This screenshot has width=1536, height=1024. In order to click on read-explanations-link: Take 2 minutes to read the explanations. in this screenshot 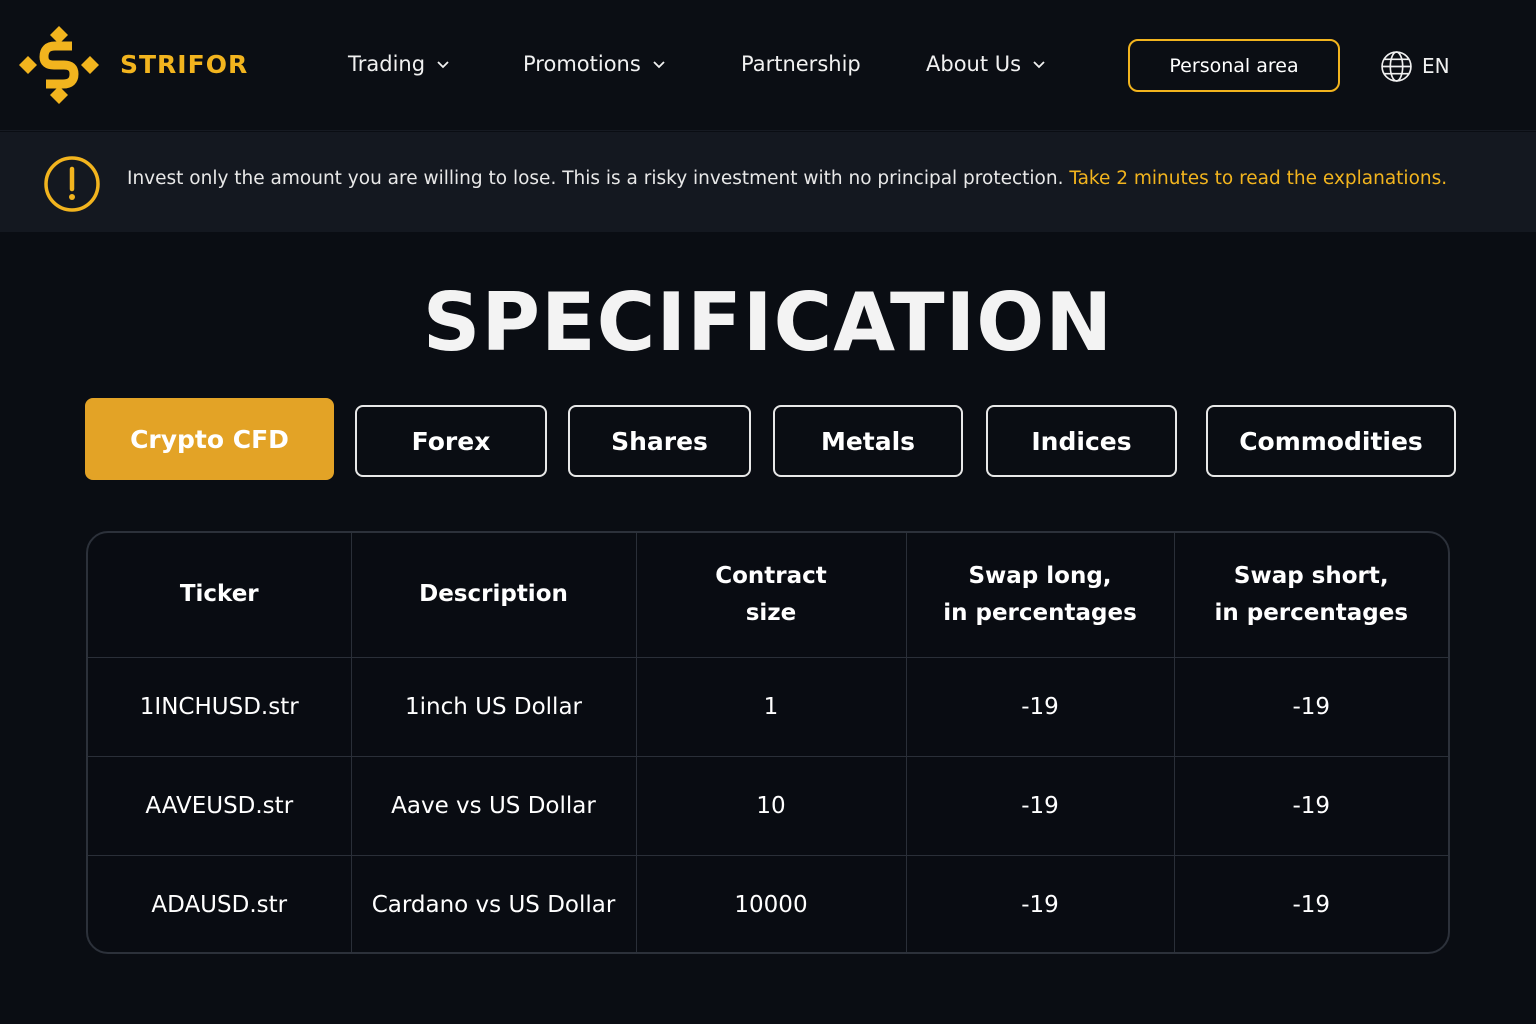, I will do `click(1258, 178)`.